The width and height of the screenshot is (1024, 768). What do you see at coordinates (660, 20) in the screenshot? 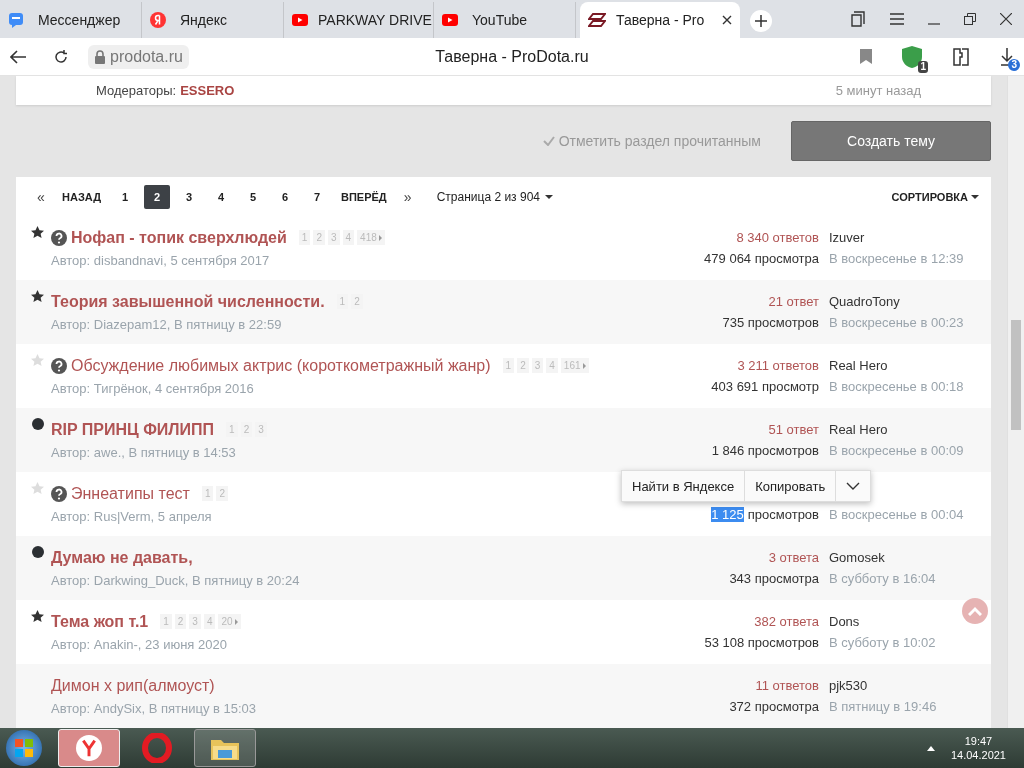
I see `browser-tab: Таверна - Pro` at bounding box center [660, 20].